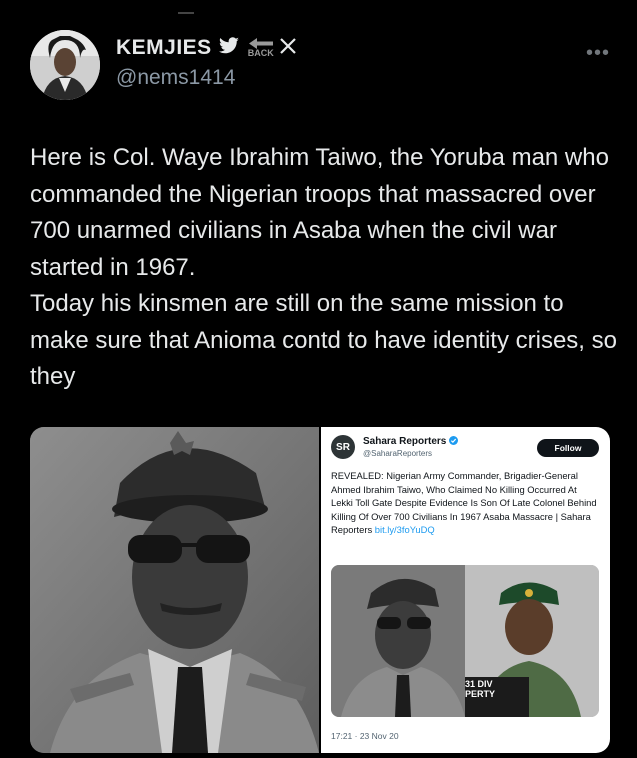 Image resolution: width=637 pixels, height=758 pixels. I want to click on embedded-timestamp: 17:21 · 23 Nov 20, so click(365, 736).